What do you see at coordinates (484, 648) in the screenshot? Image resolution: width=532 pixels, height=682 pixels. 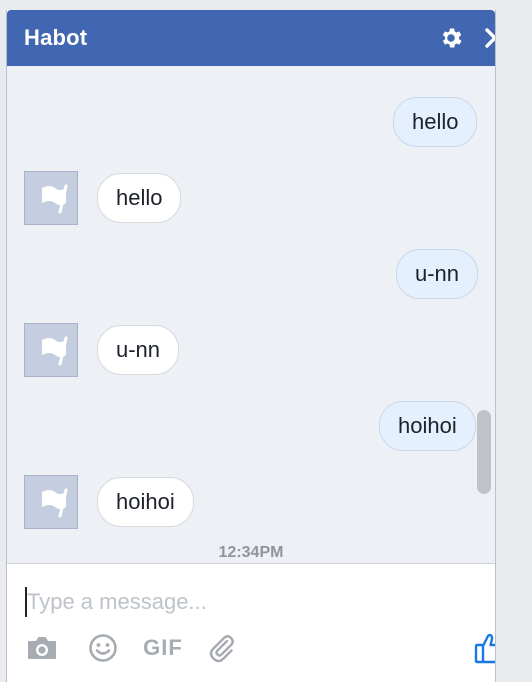 I see `thumbs-up-icon` at bounding box center [484, 648].